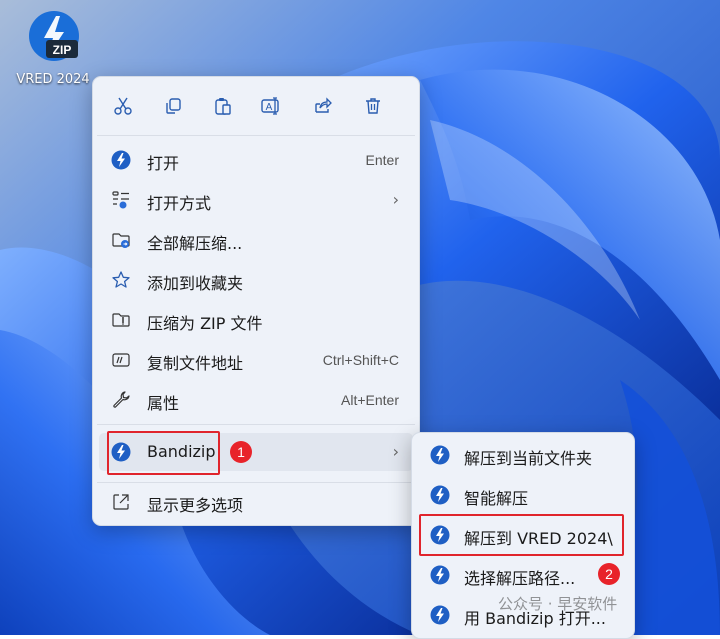 The height and width of the screenshot is (639, 720). I want to click on open-with-icon, so click(120, 200).